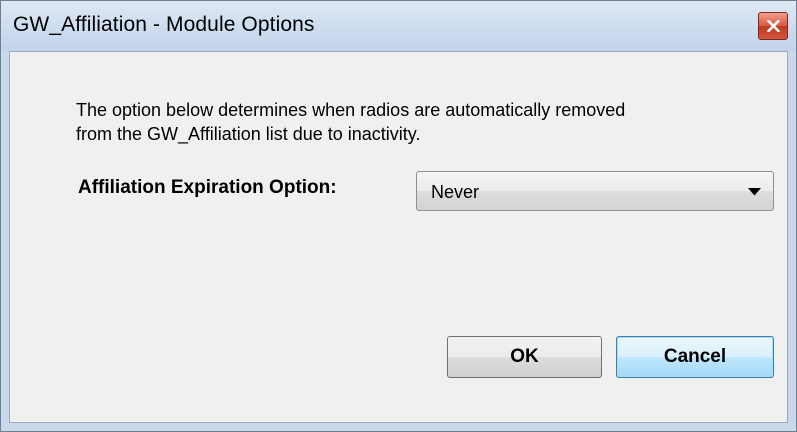 This screenshot has height=432, width=797. I want to click on expiration-option-select: Never, so click(595, 191).